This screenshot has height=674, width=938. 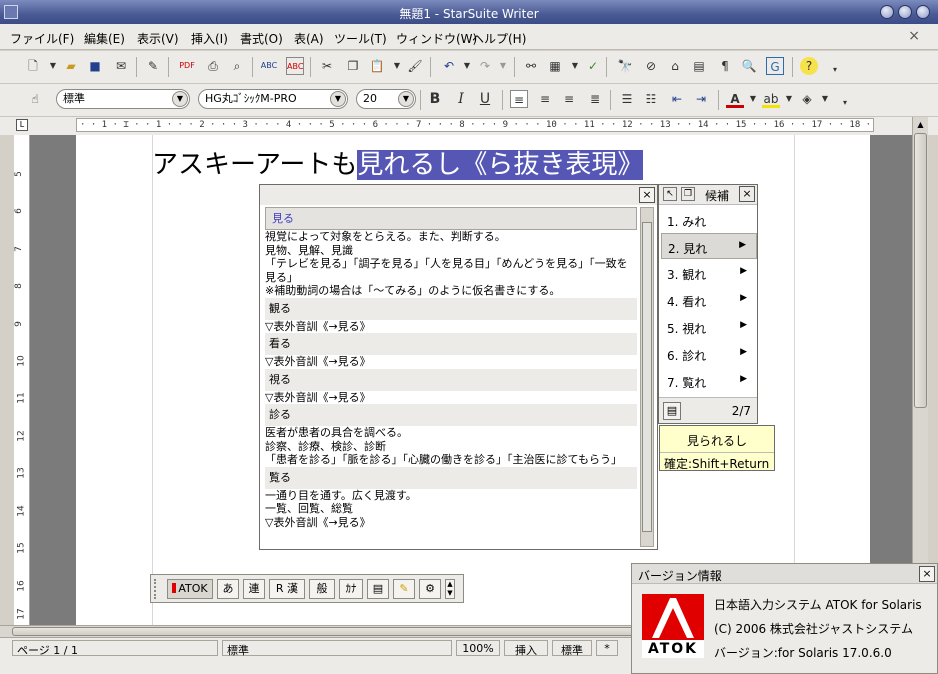 I want to click on dictionary-scrollbar, so click(x=647, y=377).